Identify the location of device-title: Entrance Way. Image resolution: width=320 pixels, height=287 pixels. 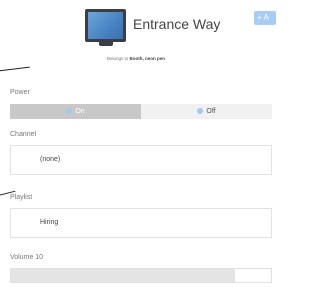
(177, 24).